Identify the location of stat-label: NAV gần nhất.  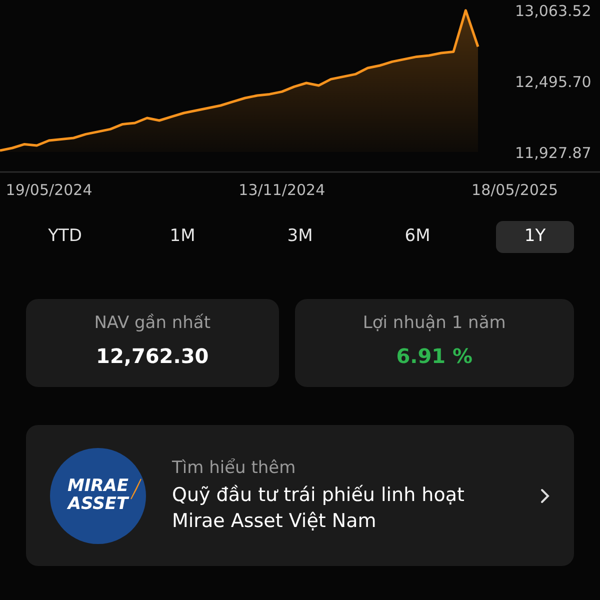
(152, 323).